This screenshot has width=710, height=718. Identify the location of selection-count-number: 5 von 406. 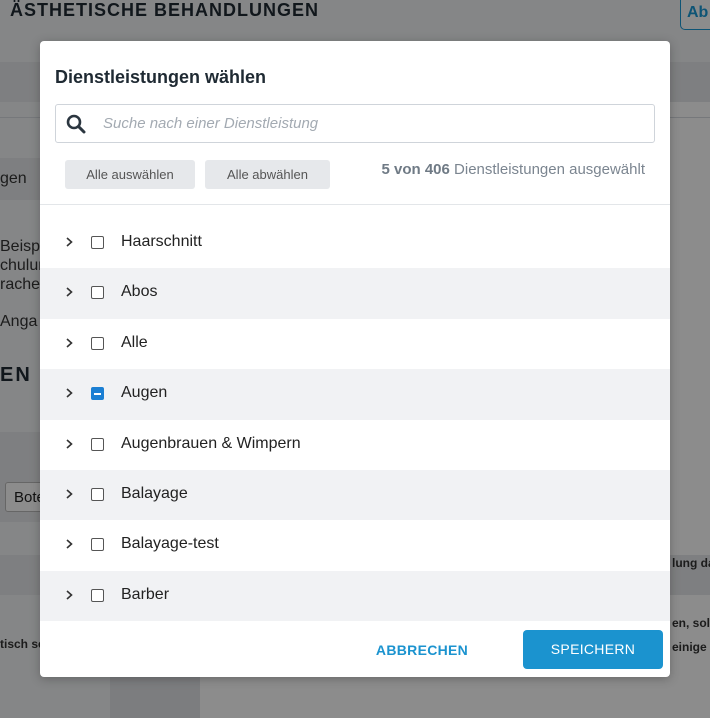
(415, 169).